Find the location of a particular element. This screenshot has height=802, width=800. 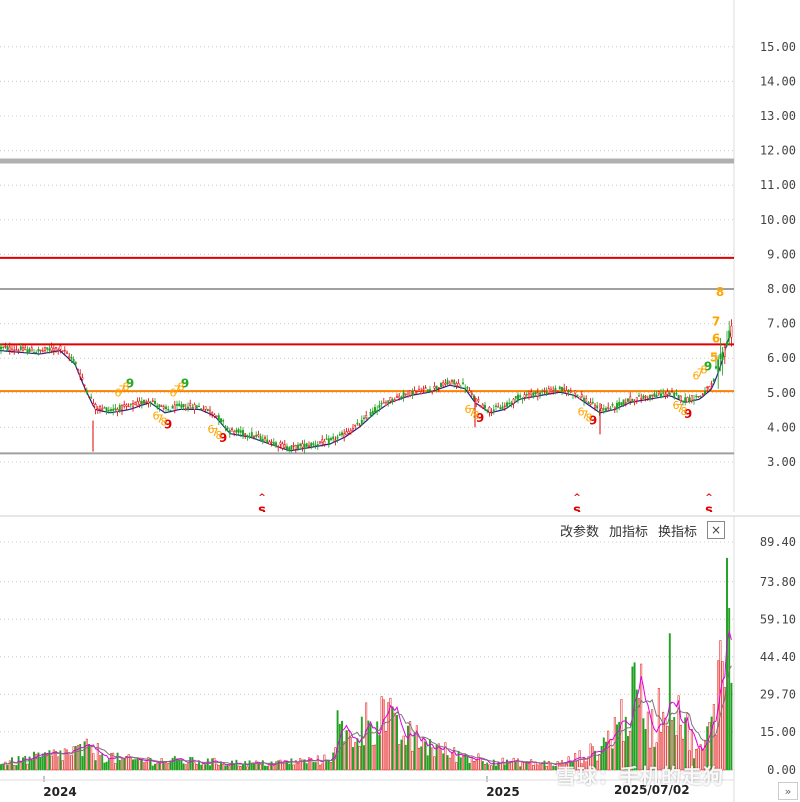

switch-indicator-button: 换指标 is located at coordinates (677, 530).